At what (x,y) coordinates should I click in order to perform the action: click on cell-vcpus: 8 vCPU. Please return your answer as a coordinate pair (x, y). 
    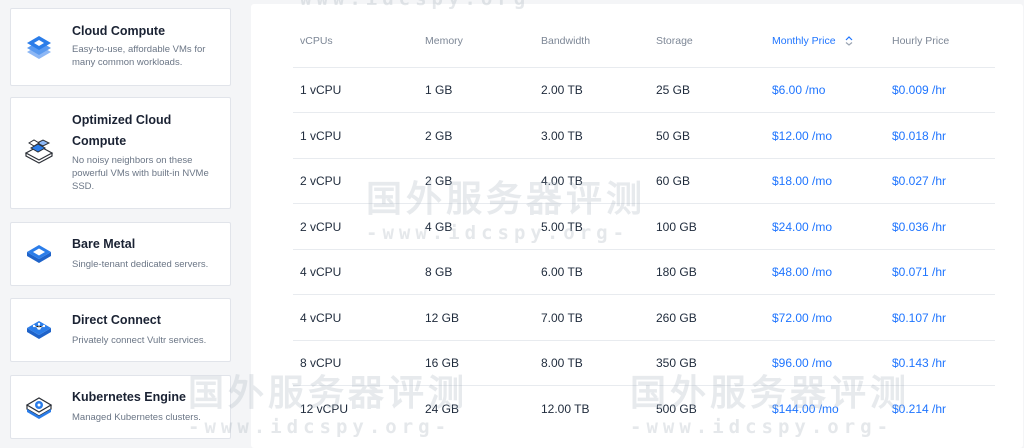
    Looking at the image, I should click on (321, 363).